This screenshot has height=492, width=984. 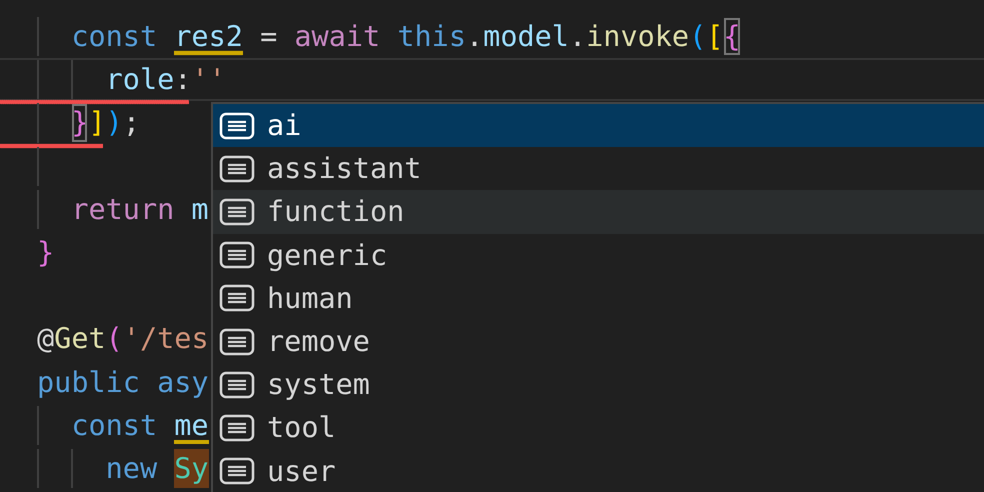 I want to click on code-token: res2, so click(x=208, y=36).